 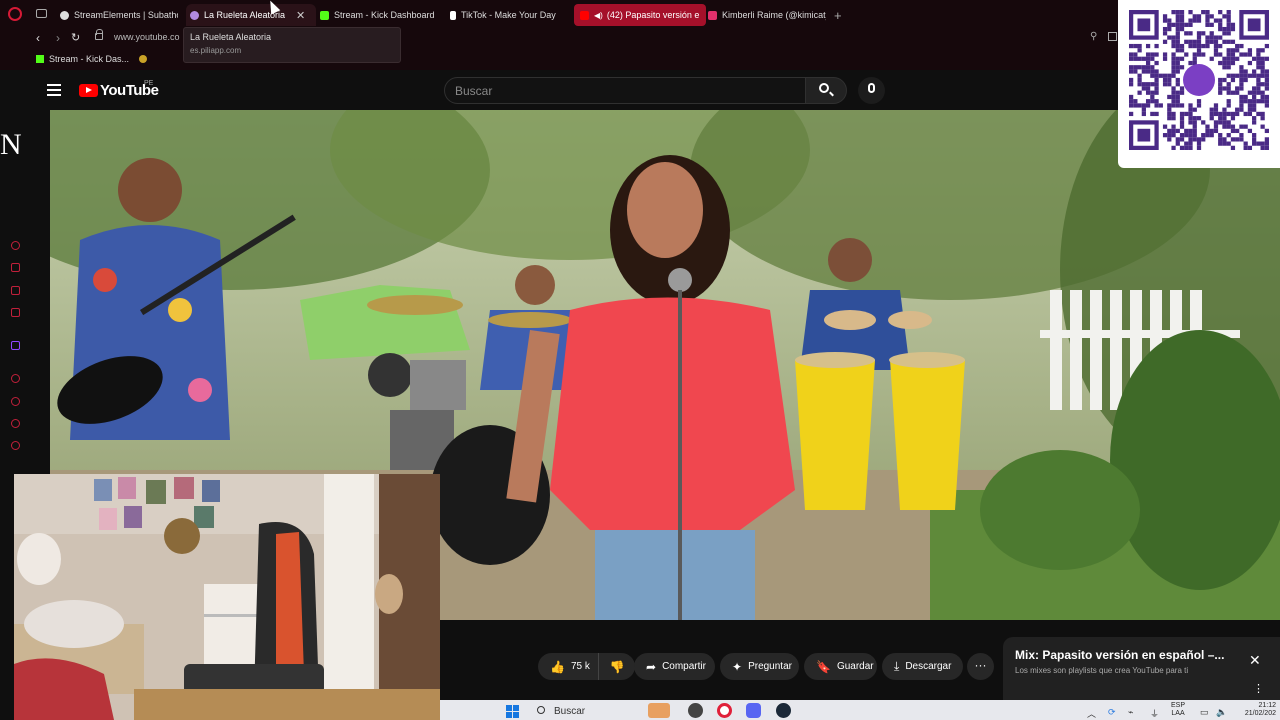 I want to click on download-label: Descargar, so click(x=928, y=666).